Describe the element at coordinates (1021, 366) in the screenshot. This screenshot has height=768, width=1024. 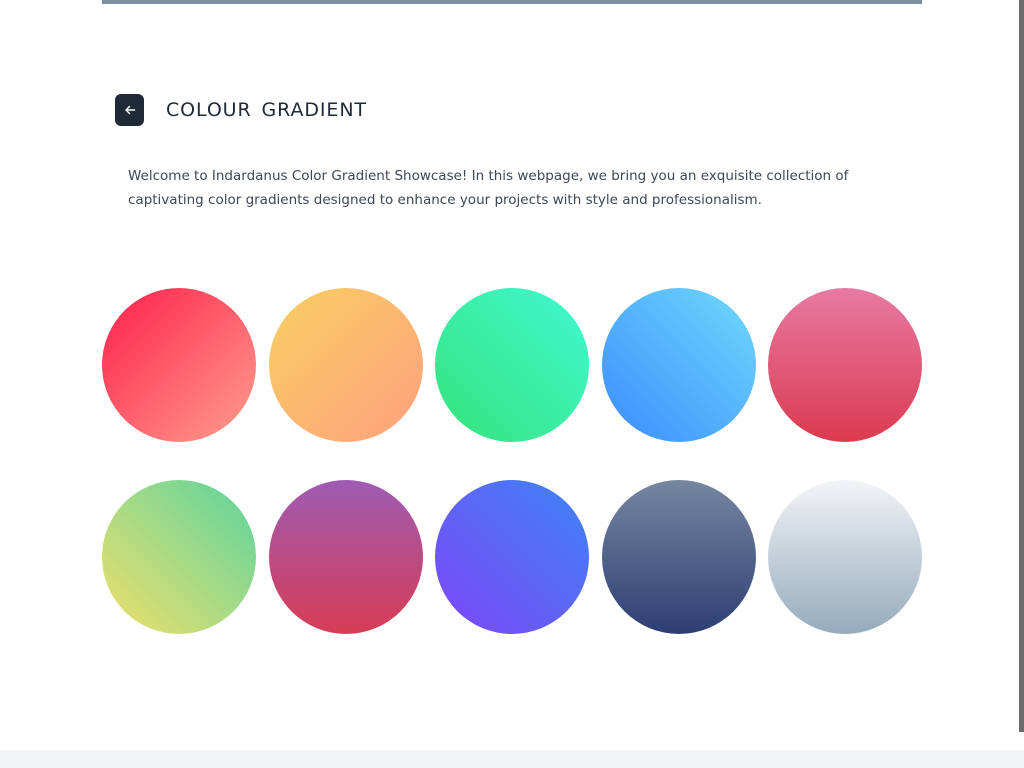
I see `scrollbar` at that location.